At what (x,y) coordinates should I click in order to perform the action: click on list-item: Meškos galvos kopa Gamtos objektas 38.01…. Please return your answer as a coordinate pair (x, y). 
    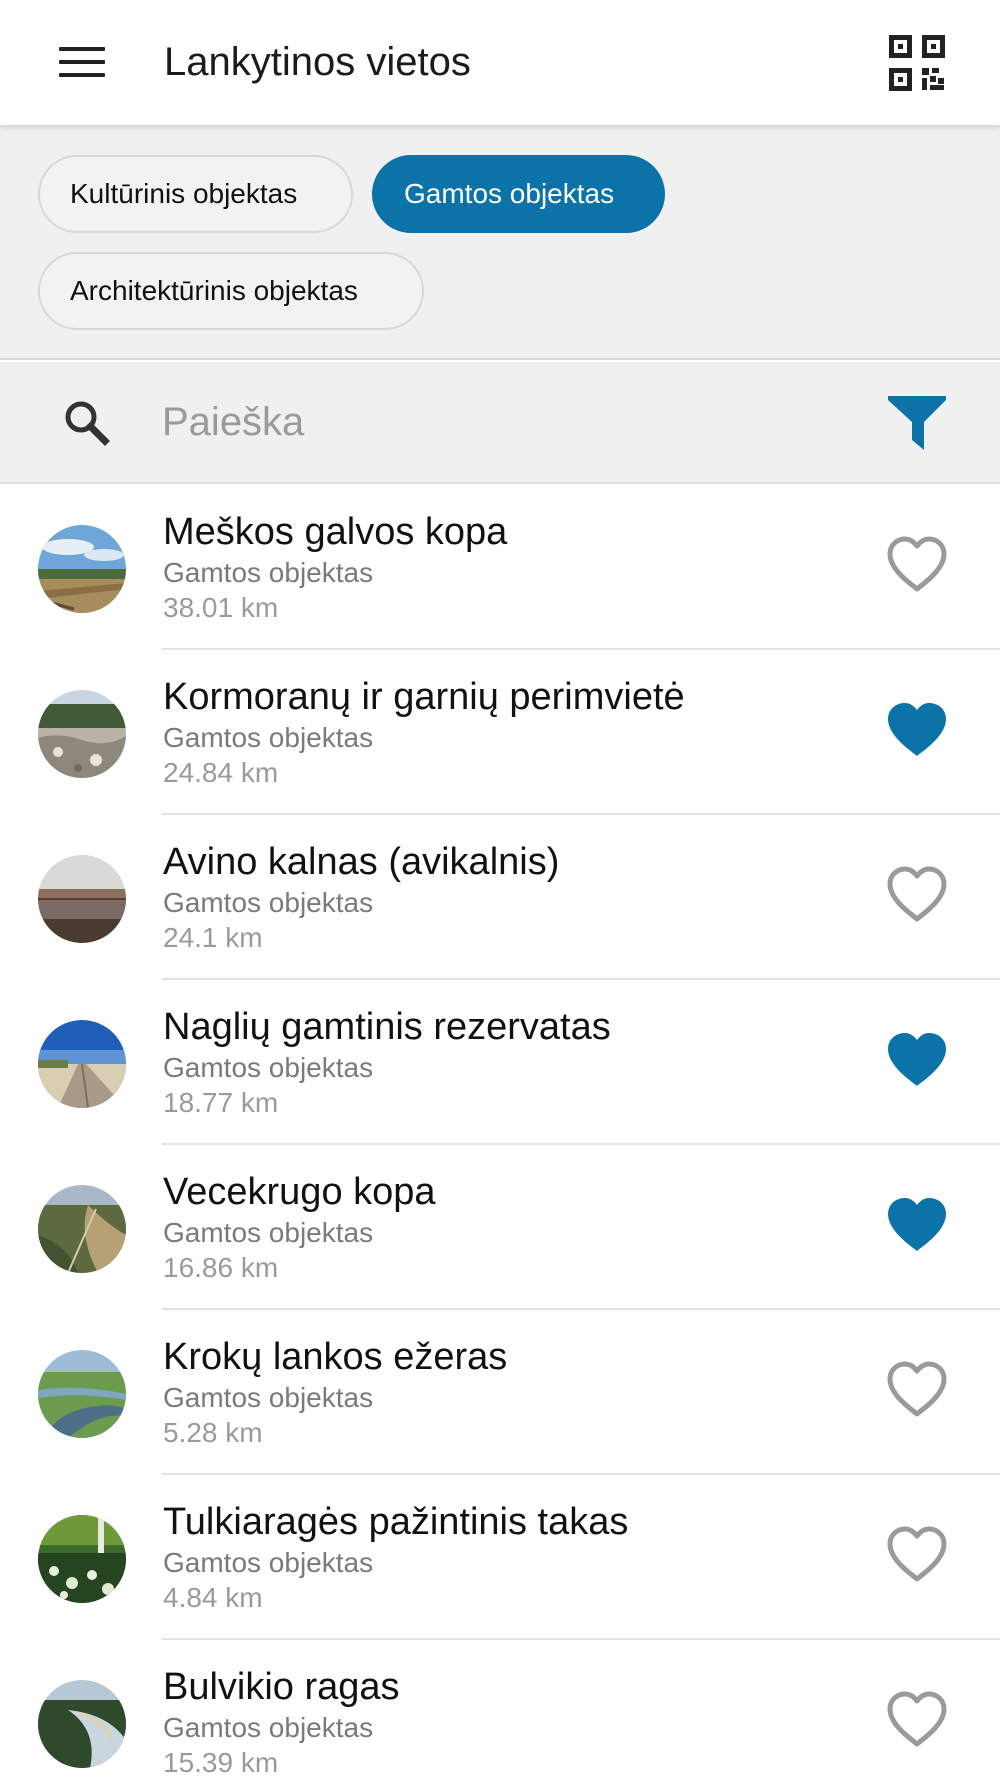
    Looking at the image, I should click on (500, 567).